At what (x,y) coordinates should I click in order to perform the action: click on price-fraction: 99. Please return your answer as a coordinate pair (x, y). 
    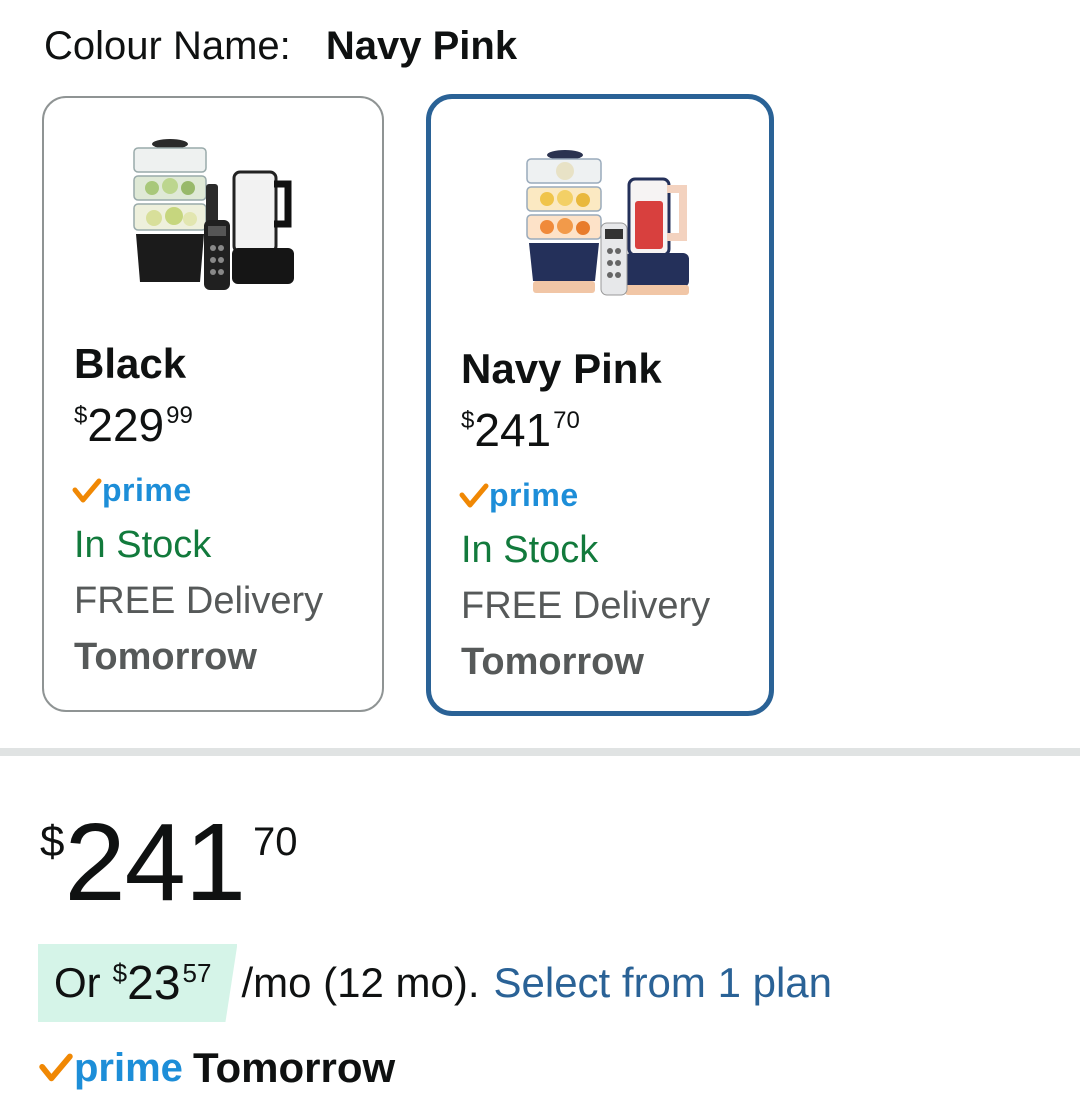
    Looking at the image, I should click on (179, 415).